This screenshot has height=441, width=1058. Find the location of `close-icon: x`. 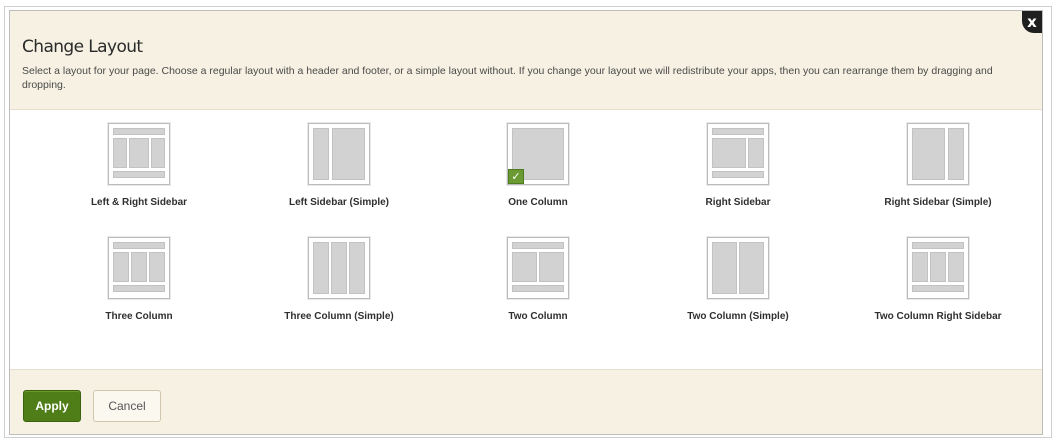

close-icon: x is located at coordinates (1032, 22).